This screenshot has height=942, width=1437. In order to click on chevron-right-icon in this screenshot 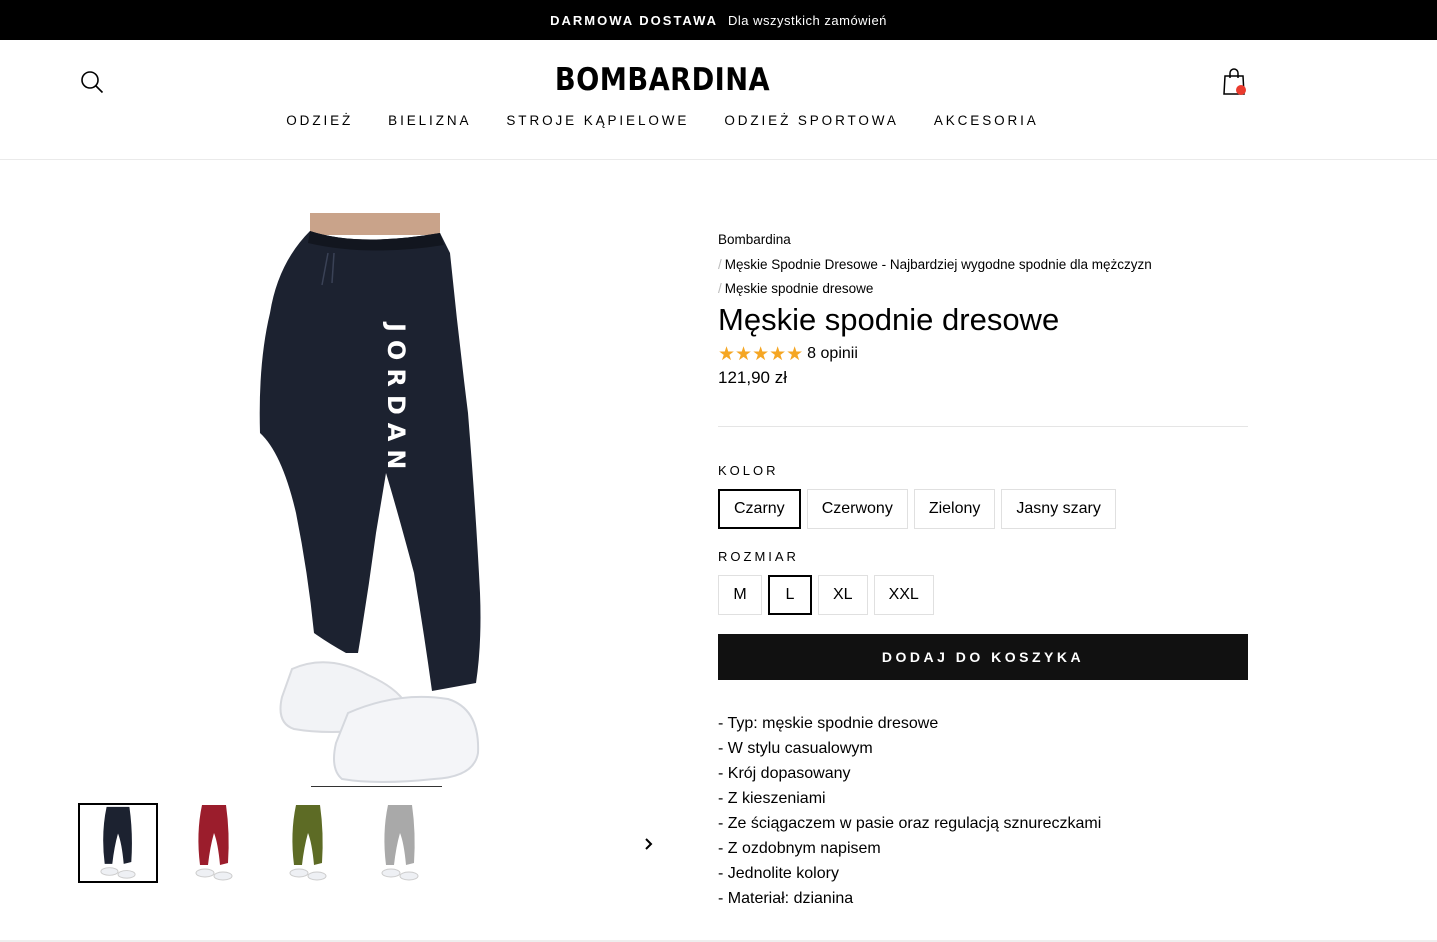, I will do `click(649, 844)`.